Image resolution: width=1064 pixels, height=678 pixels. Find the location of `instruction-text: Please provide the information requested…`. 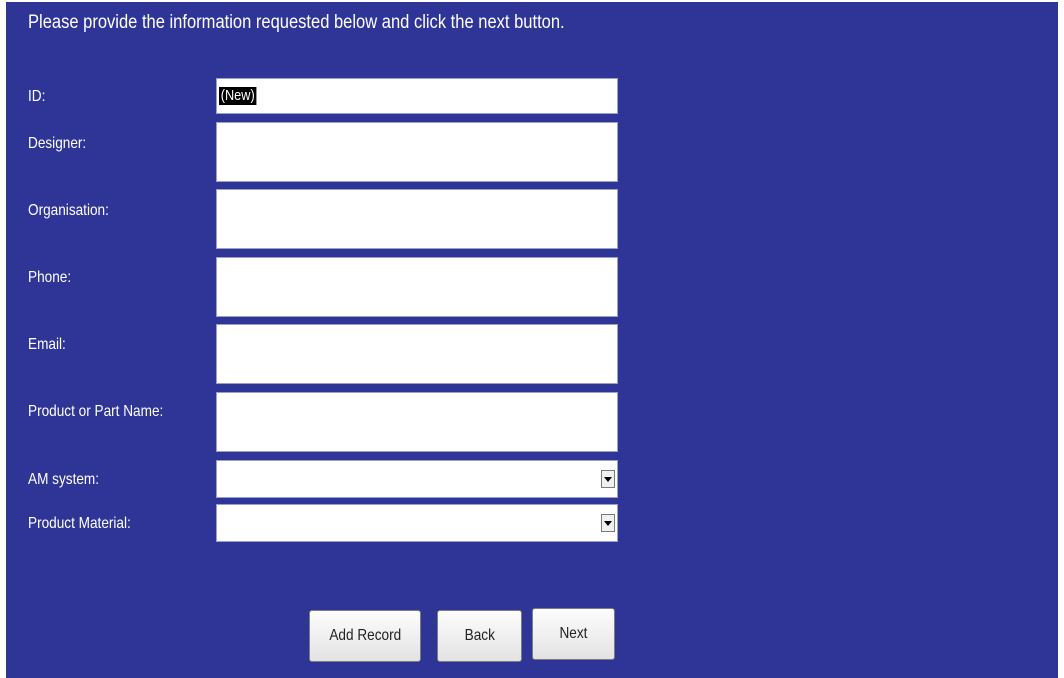

instruction-text: Please provide the information requested… is located at coordinates (296, 22).